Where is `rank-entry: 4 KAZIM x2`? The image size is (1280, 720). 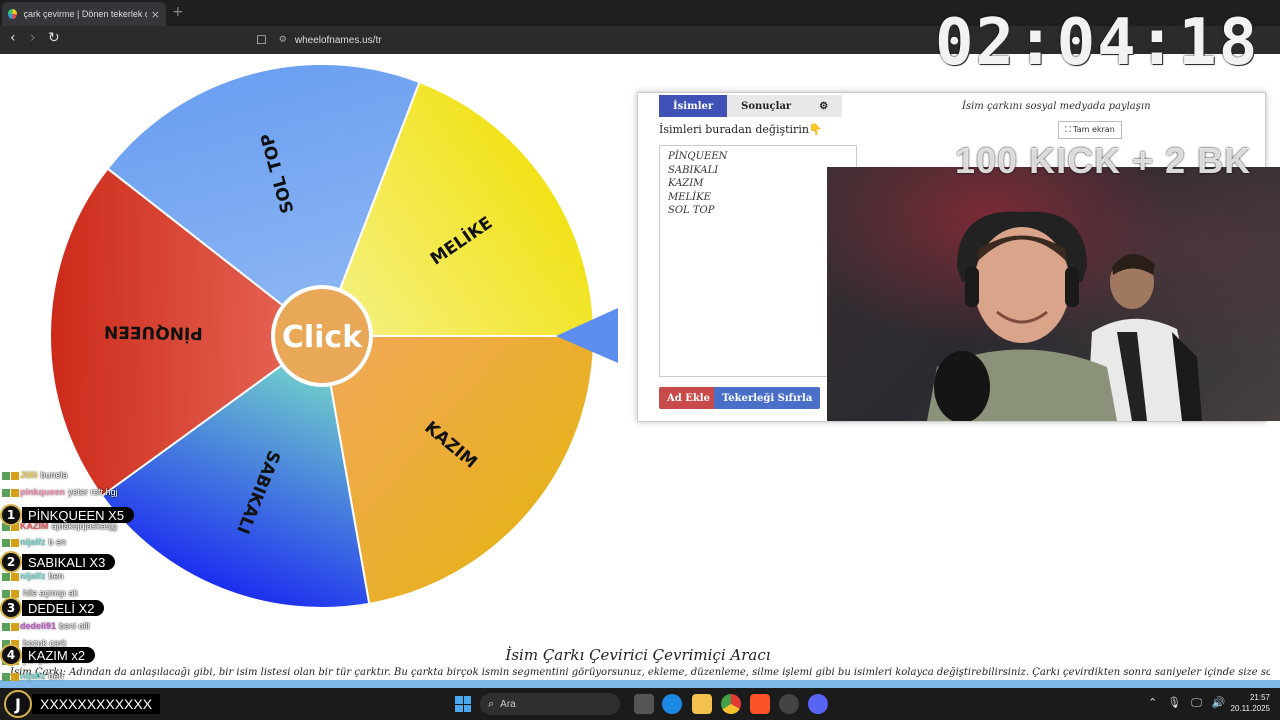
rank-entry: 4 KAZIM x2 is located at coordinates (48, 655).